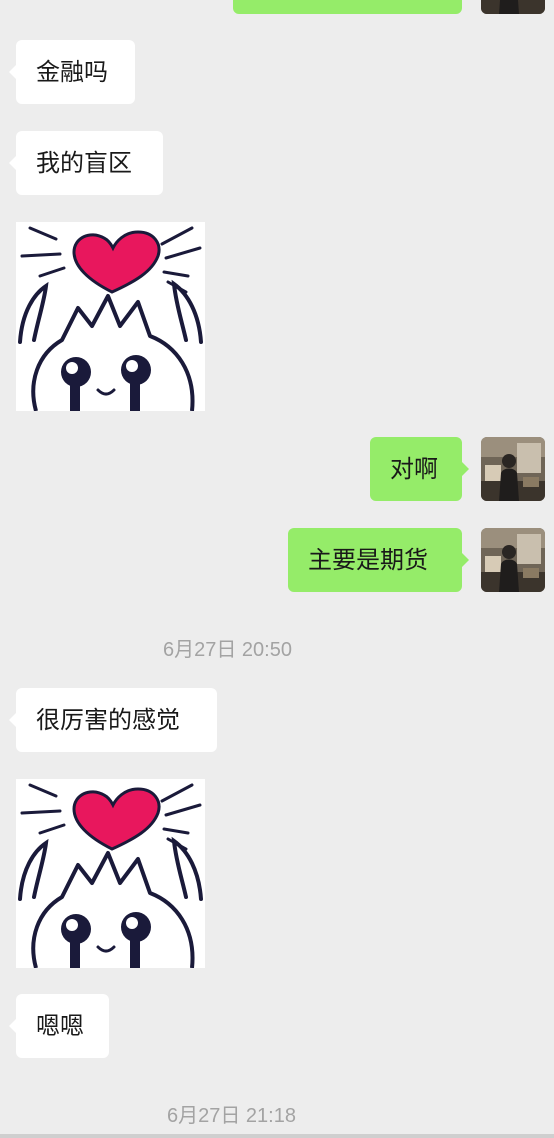  What do you see at coordinates (347, 7) in the screenshot?
I see `message-bubble-sent-partial` at bounding box center [347, 7].